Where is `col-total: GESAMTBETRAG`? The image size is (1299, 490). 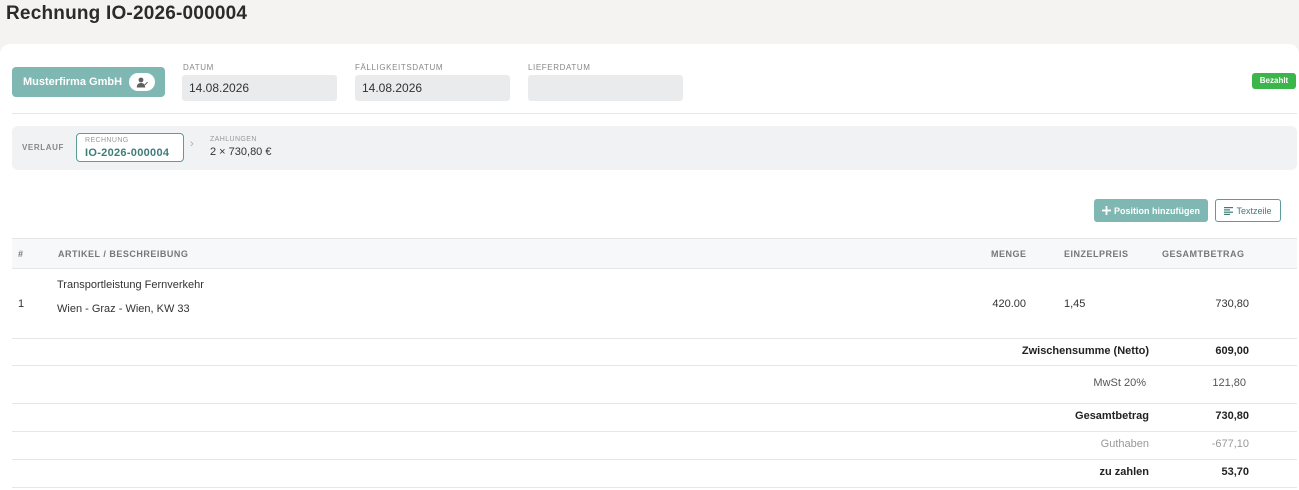
col-total: GESAMTBETRAG is located at coordinates (1203, 254).